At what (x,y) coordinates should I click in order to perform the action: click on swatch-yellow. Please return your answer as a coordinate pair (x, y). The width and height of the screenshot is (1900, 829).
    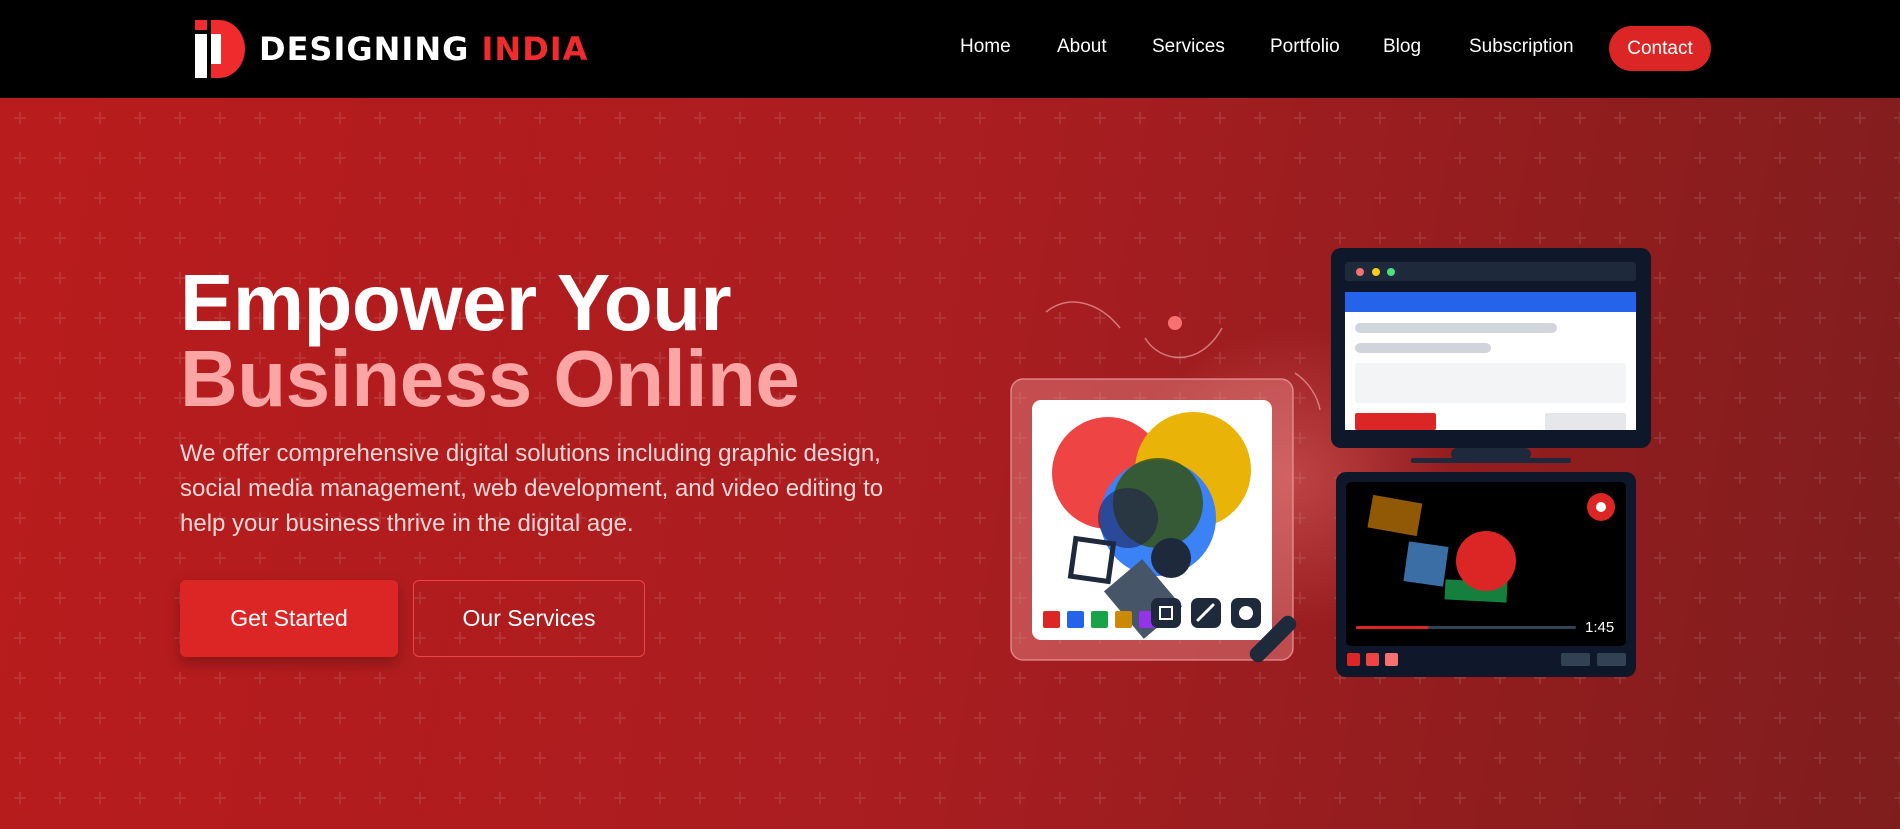
    Looking at the image, I should click on (1123, 619).